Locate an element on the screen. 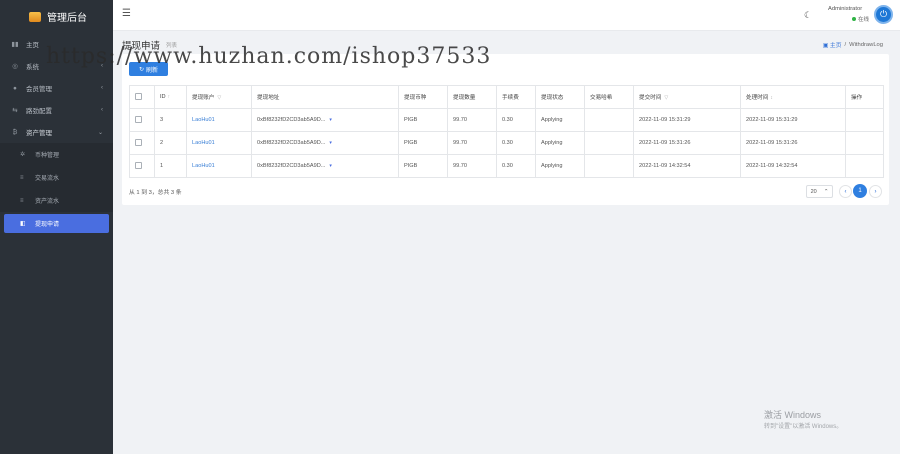 Image resolution: width=900 pixels, height=454 pixels. sidebar-subitem-label: 资产流水 is located at coordinates (47, 202).